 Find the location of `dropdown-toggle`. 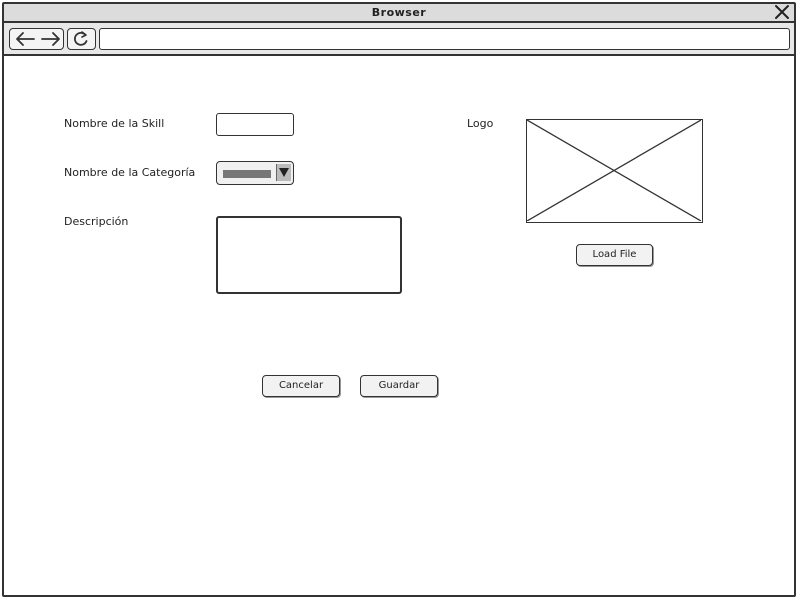

dropdown-toggle is located at coordinates (283, 172).